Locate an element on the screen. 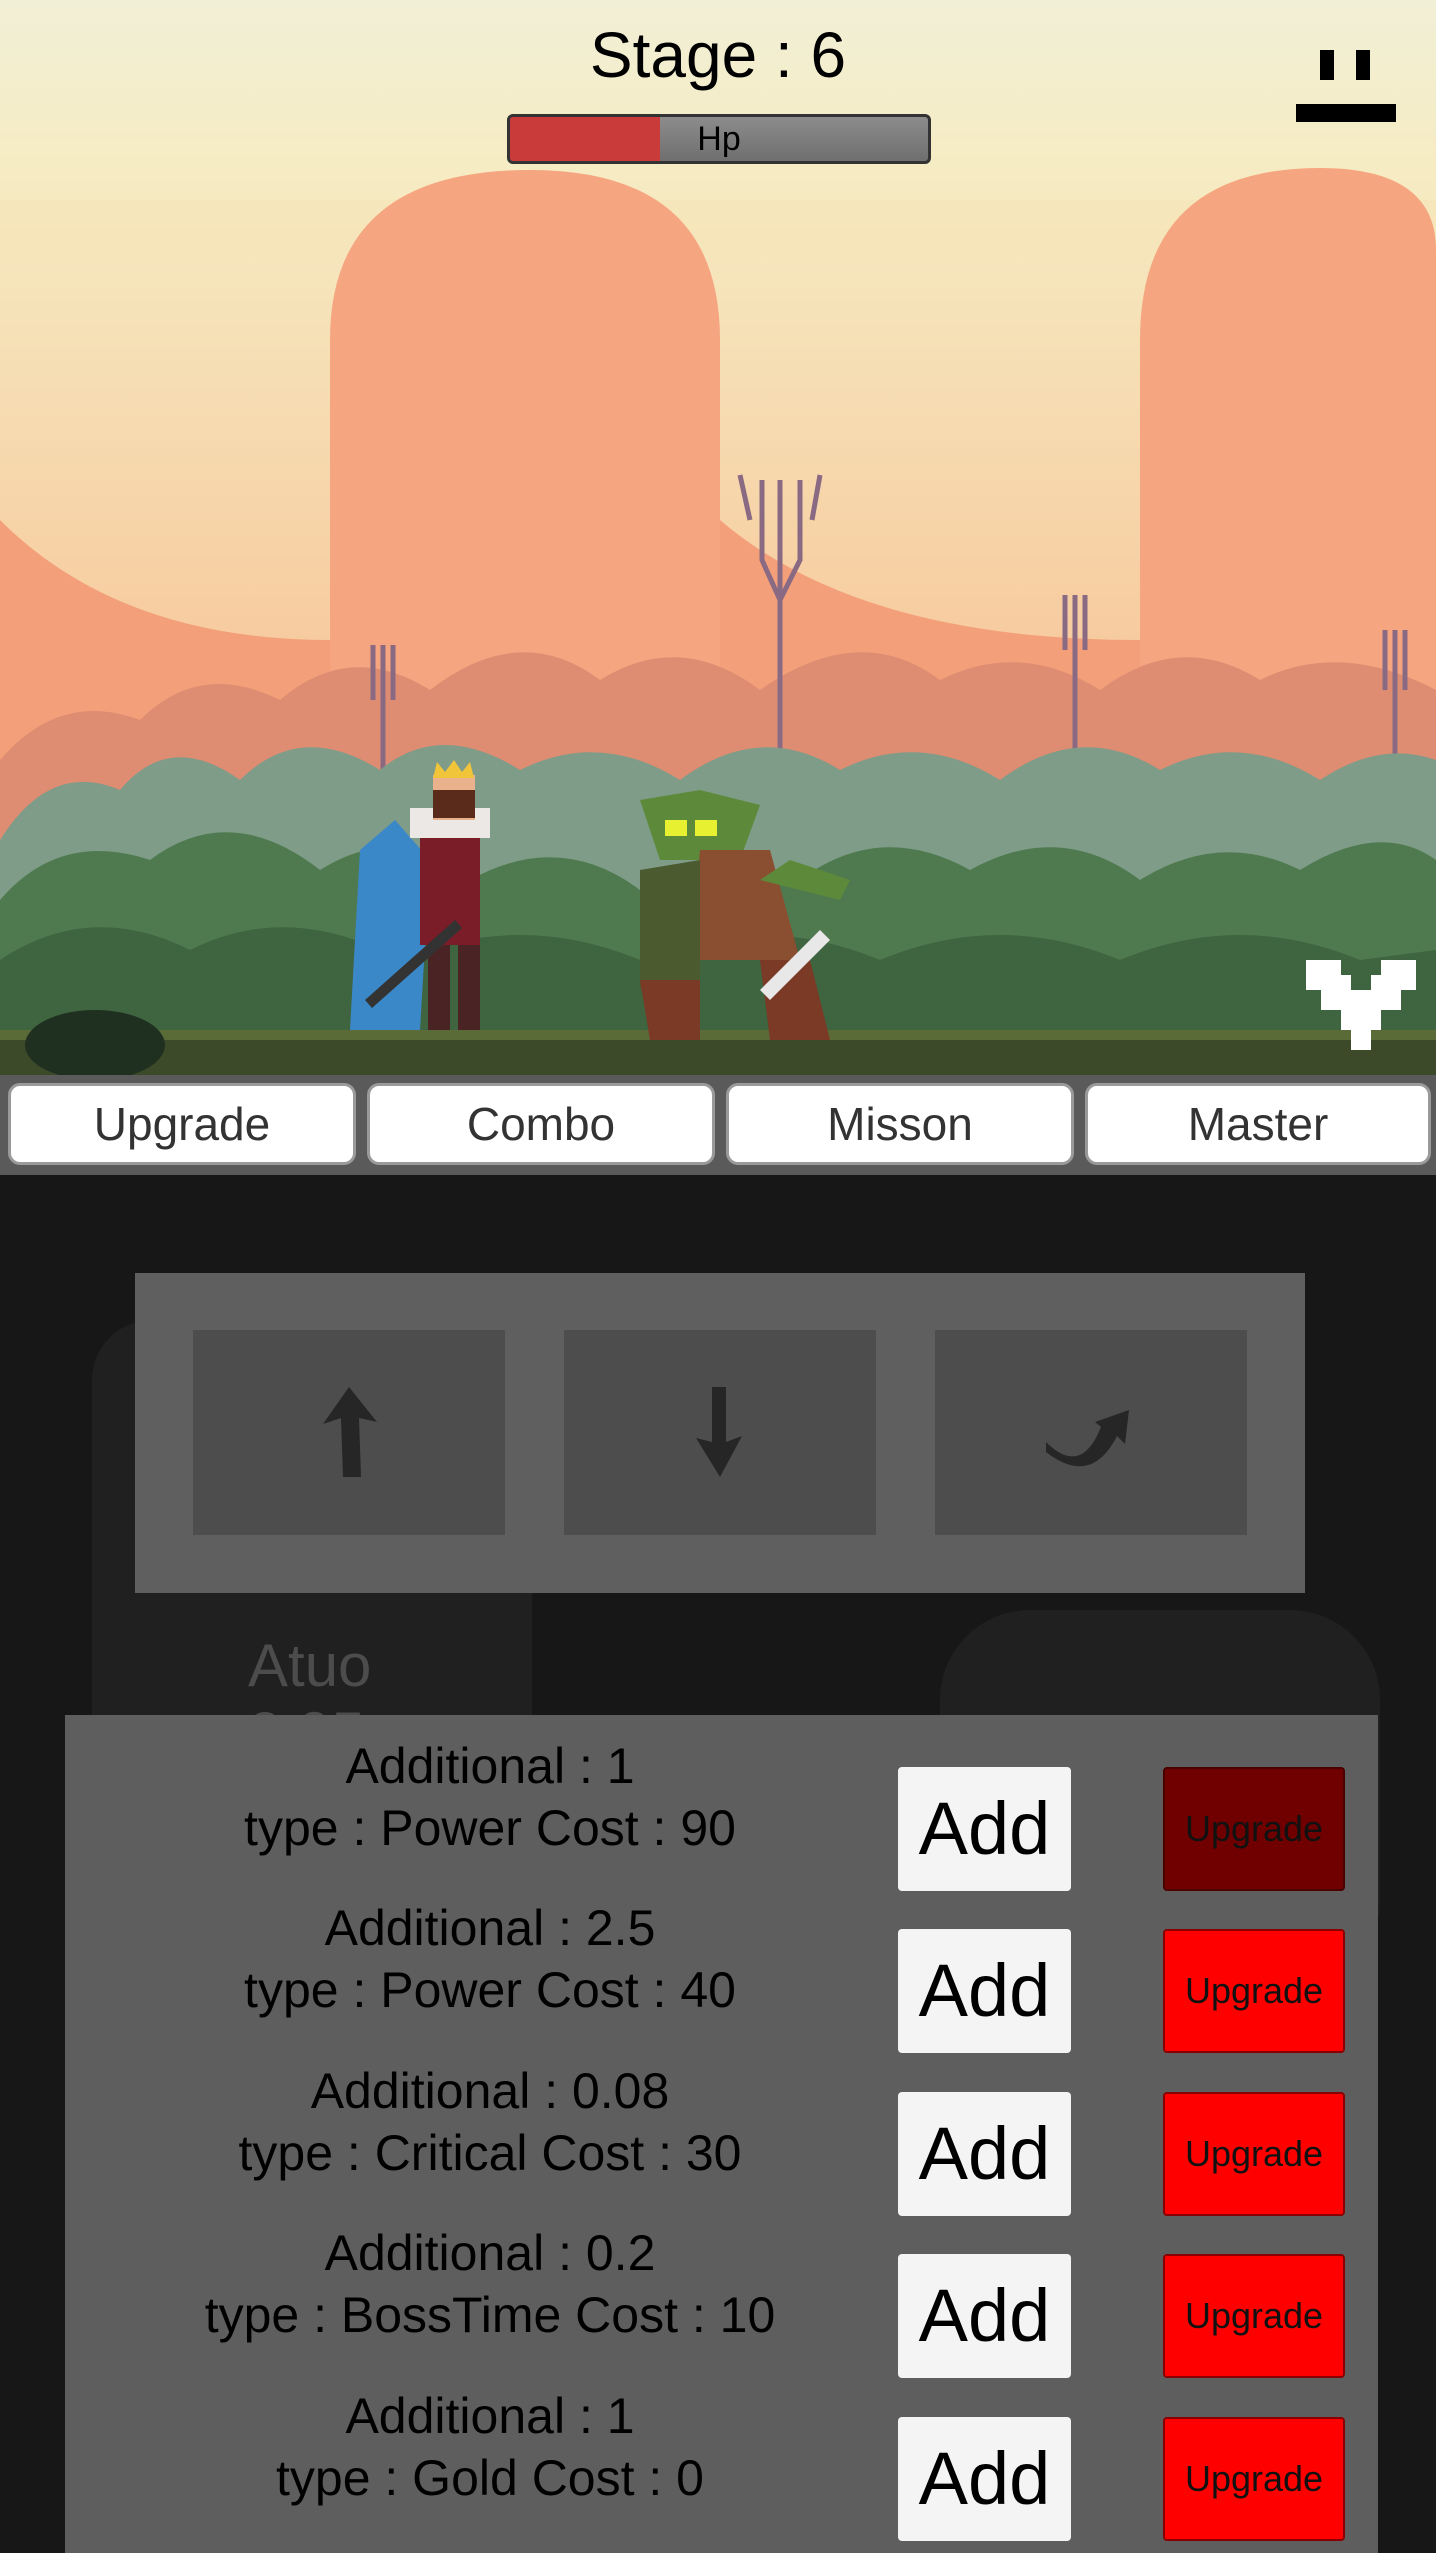 This screenshot has width=1436, height=2553. upgrade-type-cost: type : Critical Cost : 30 is located at coordinates (490, 2153).